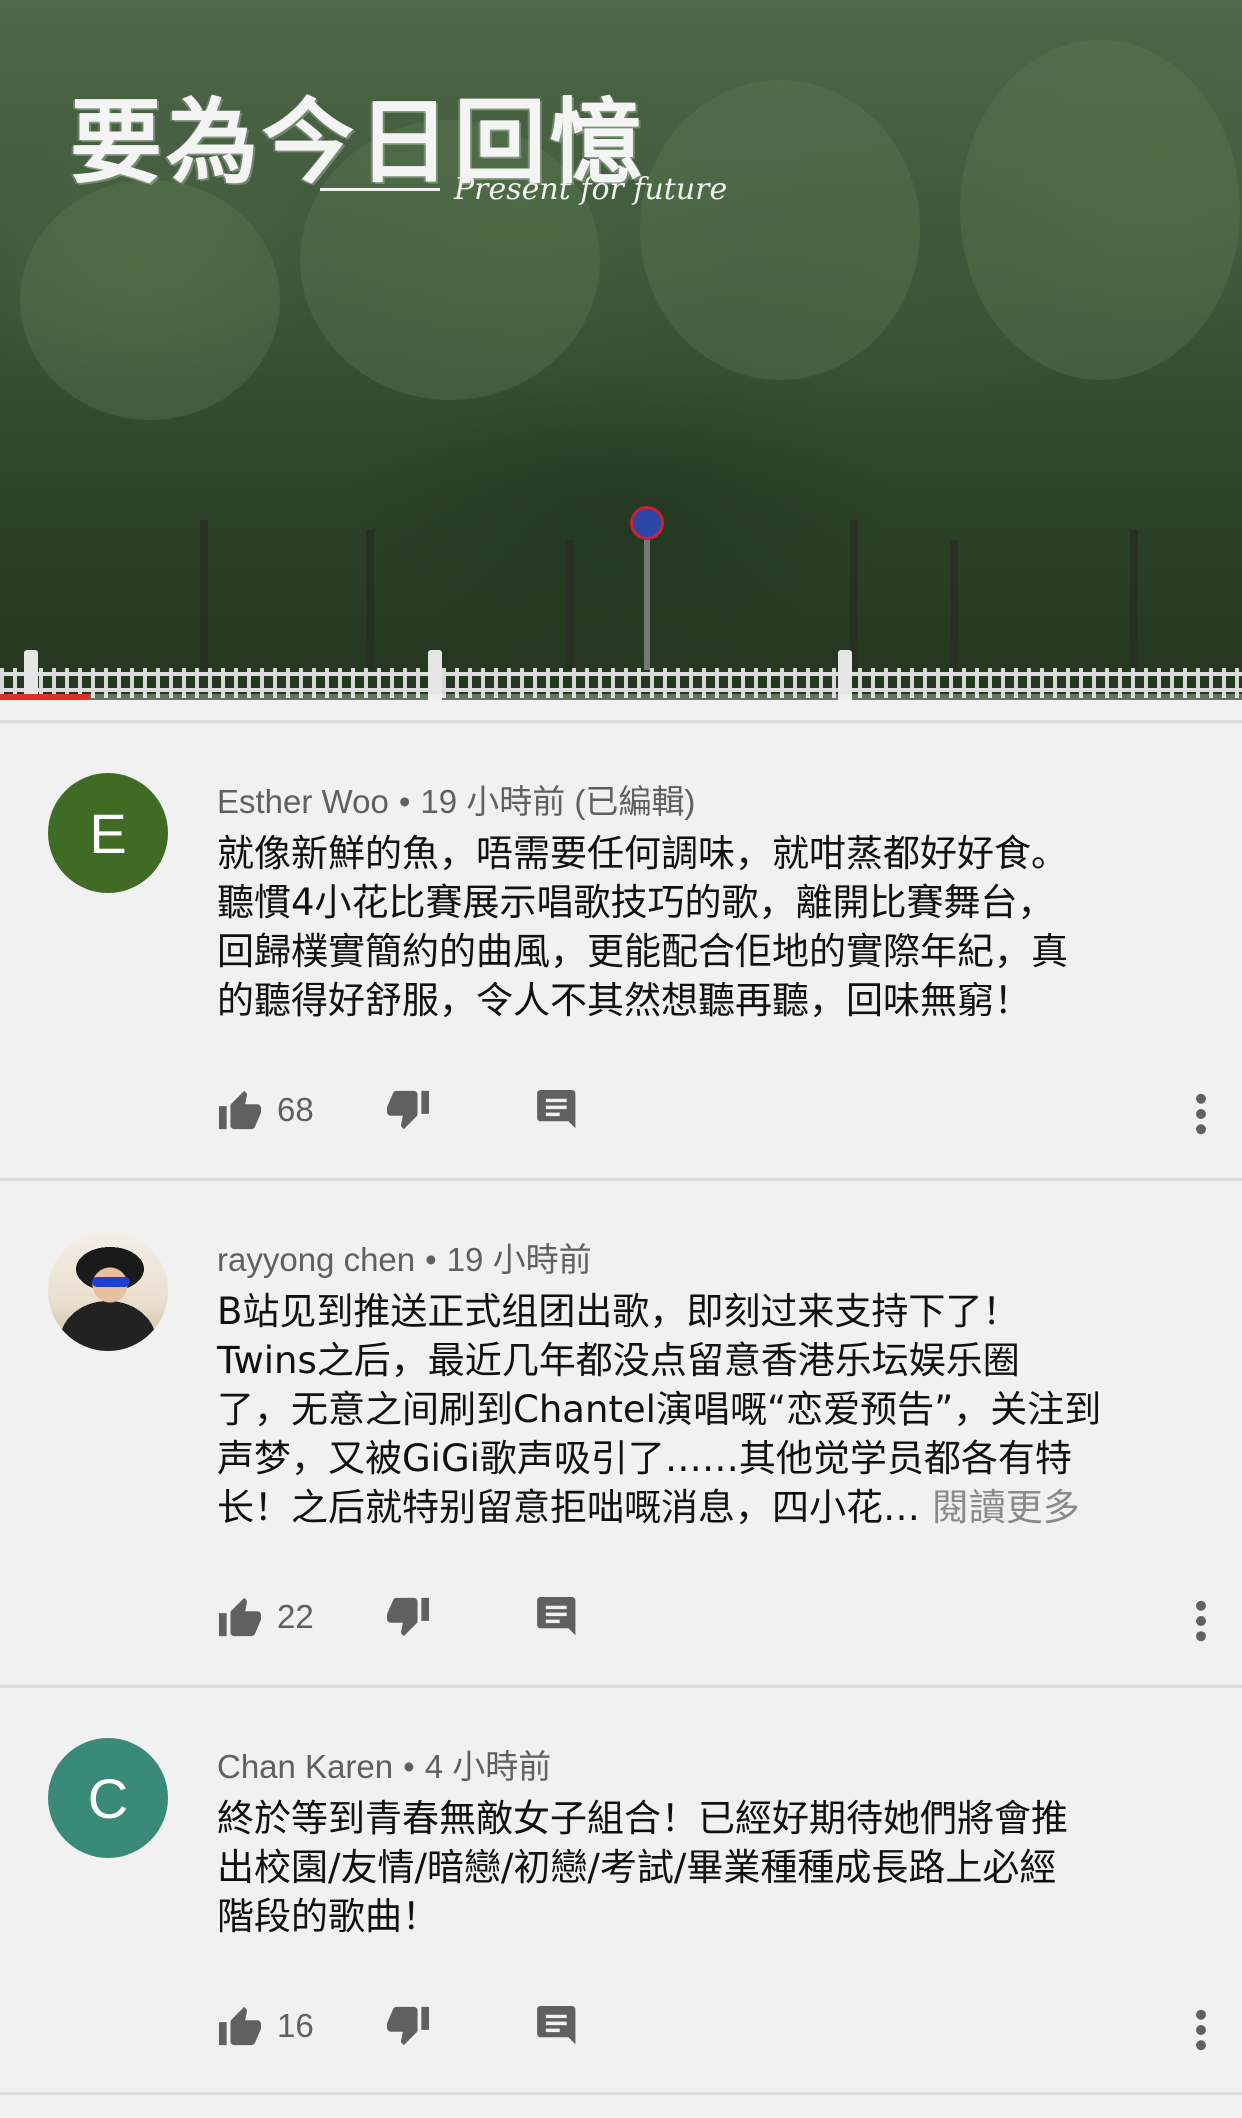 The width and height of the screenshot is (1242, 2118). I want to click on avatar: E, so click(108, 833).